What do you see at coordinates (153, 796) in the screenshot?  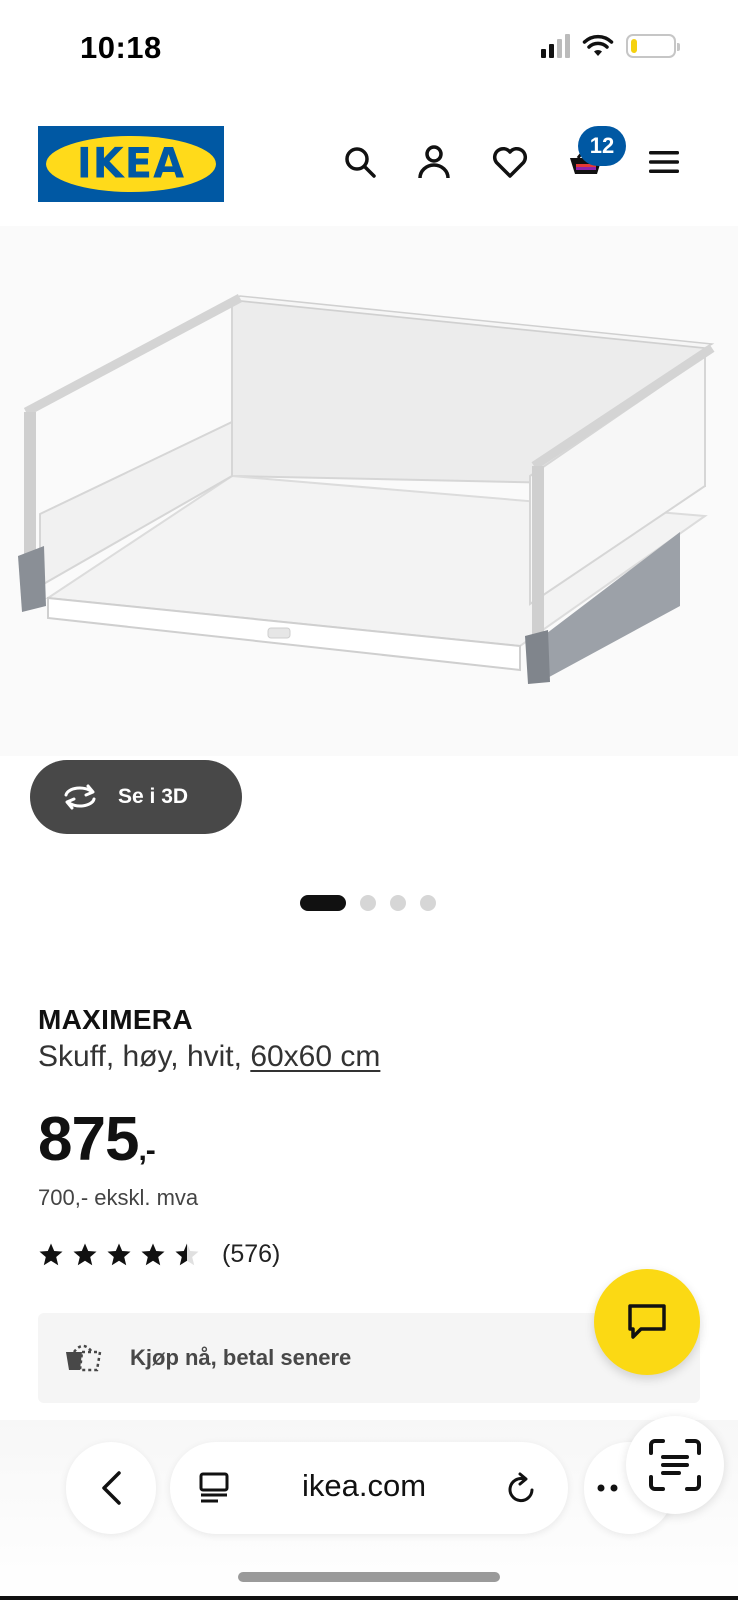 I see `view-in-3d-label: Se i 3D` at bounding box center [153, 796].